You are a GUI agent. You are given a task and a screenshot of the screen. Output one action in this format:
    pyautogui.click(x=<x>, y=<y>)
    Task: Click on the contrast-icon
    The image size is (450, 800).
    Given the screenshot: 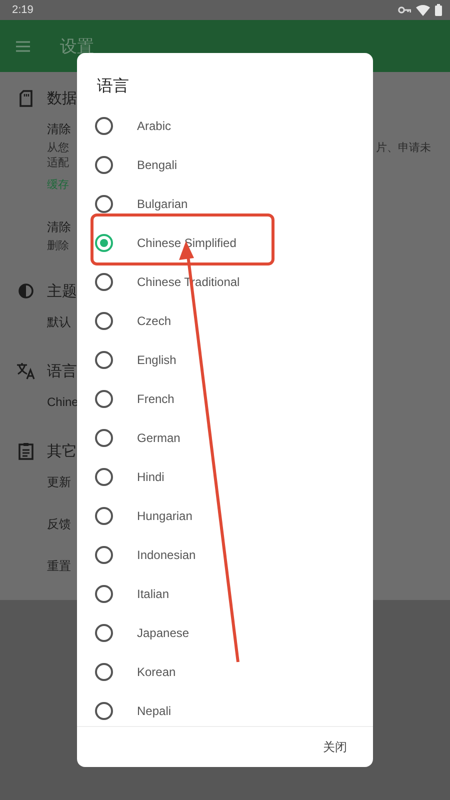 What is the action you would take?
    pyautogui.click(x=26, y=291)
    